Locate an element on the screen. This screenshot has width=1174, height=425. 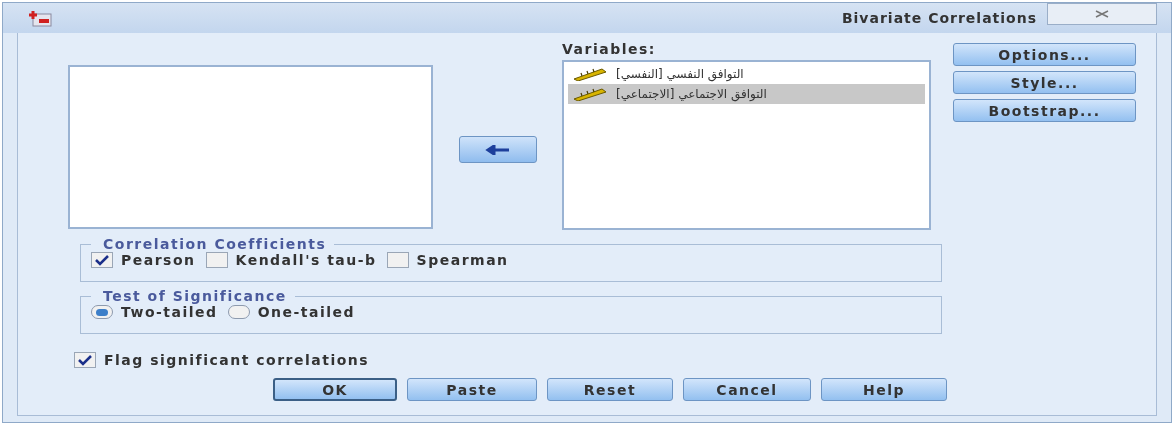
group-title: Test of Significance is located at coordinates (195, 296).